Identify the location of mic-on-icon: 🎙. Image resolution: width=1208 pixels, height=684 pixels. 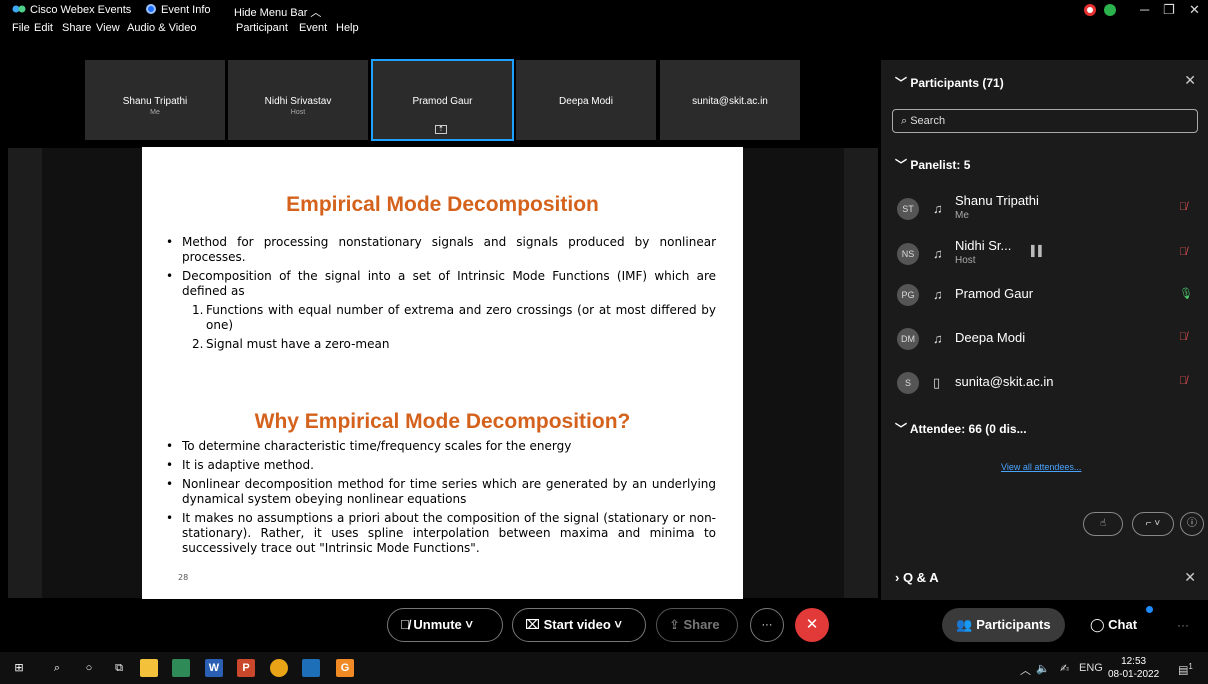
(1186, 293).